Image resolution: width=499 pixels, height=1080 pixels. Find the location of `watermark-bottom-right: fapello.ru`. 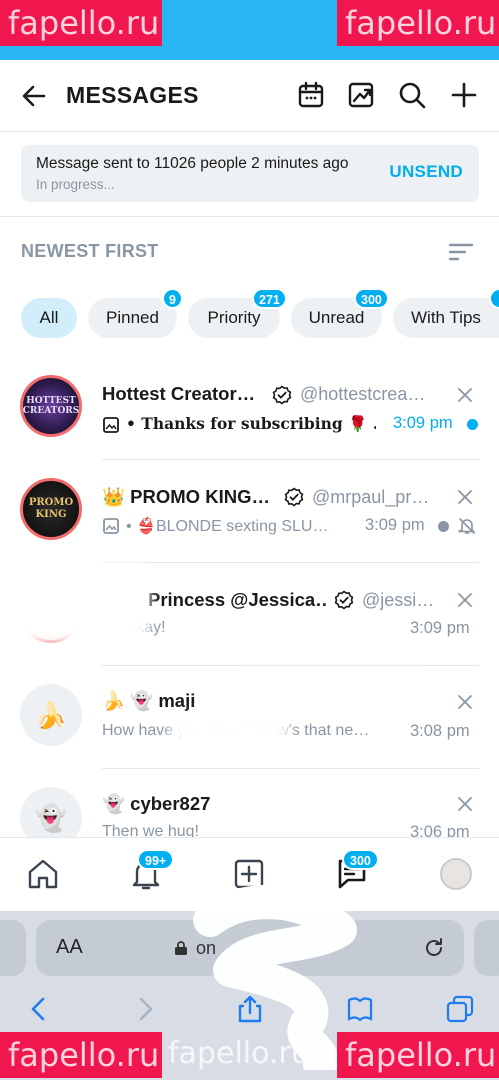

watermark-bottom-right: fapello.ru is located at coordinates (418, 1055).